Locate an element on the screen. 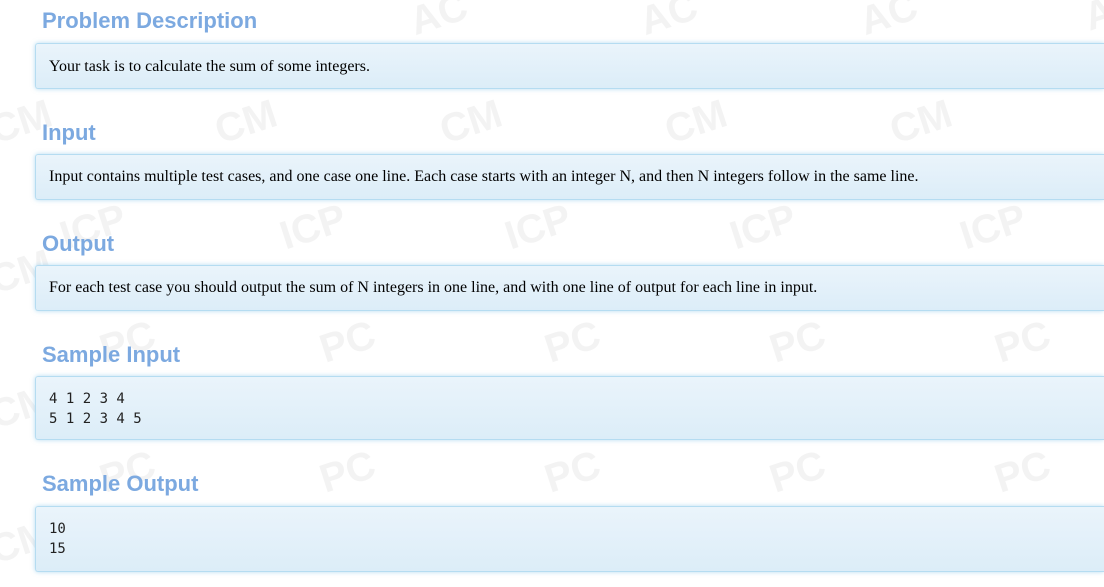 This screenshot has width=1104, height=587. sample-output-code: 10 15 is located at coordinates (57, 539).